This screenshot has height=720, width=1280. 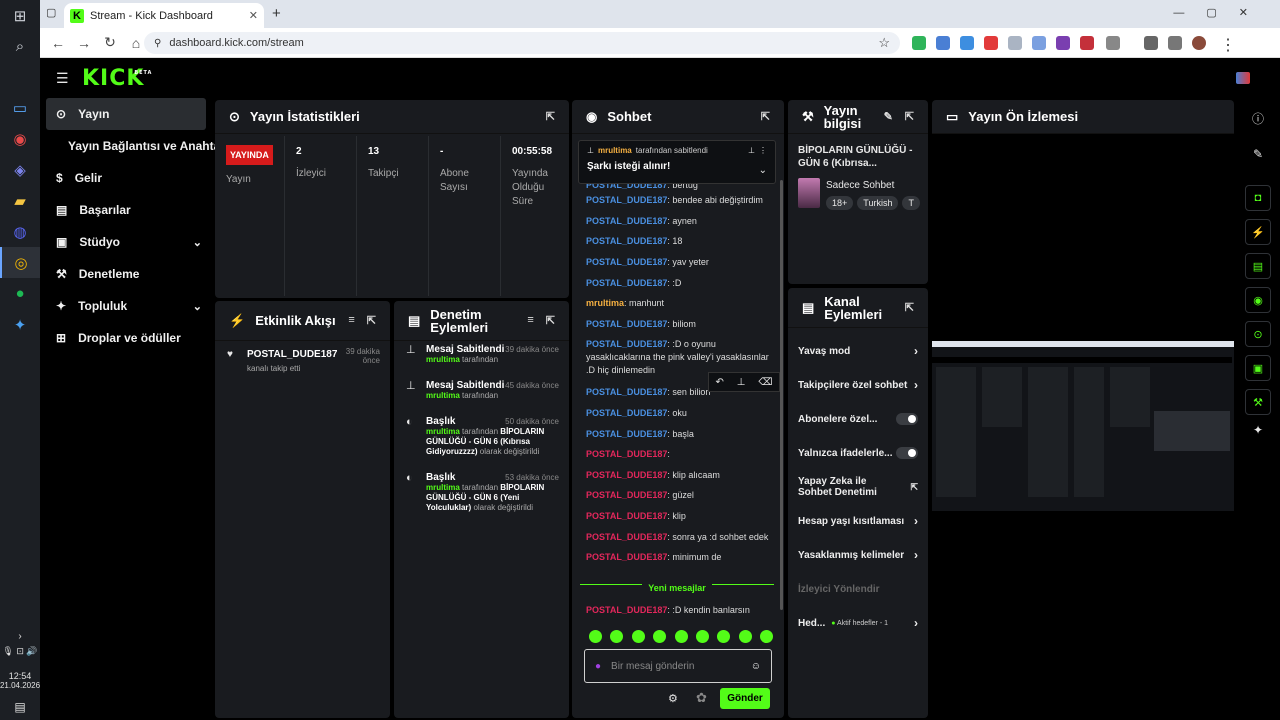 What do you see at coordinates (19, 651) in the screenshot?
I see `tray-icons: 🎙 ⊡ 🔊` at bounding box center [19, 651].